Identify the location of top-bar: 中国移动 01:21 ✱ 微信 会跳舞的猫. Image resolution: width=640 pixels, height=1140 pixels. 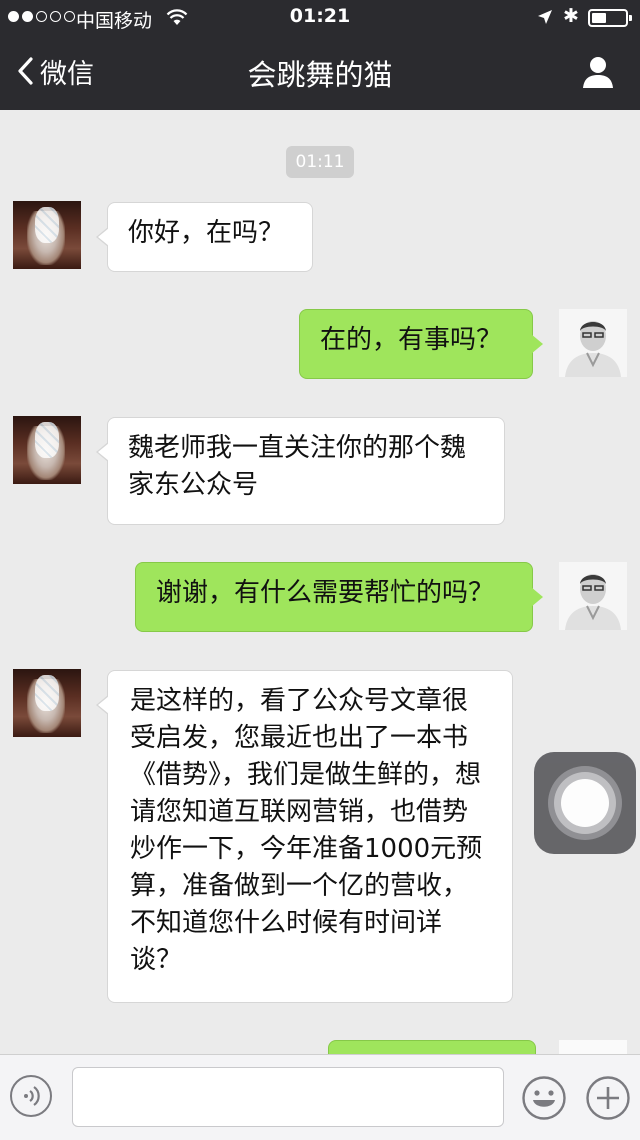
(320, 55).